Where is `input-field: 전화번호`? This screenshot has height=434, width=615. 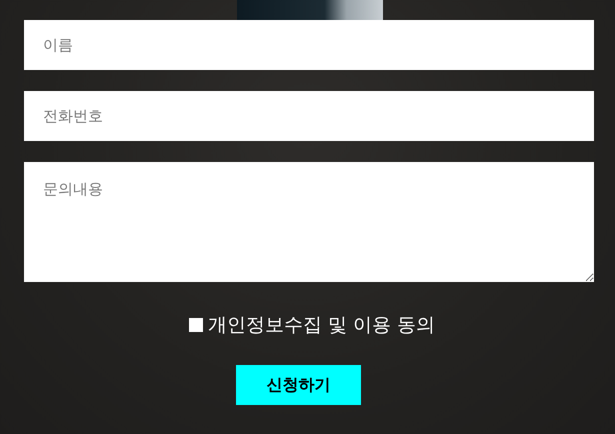
input-field: 전화번호 is located at coordinates (309, 116).